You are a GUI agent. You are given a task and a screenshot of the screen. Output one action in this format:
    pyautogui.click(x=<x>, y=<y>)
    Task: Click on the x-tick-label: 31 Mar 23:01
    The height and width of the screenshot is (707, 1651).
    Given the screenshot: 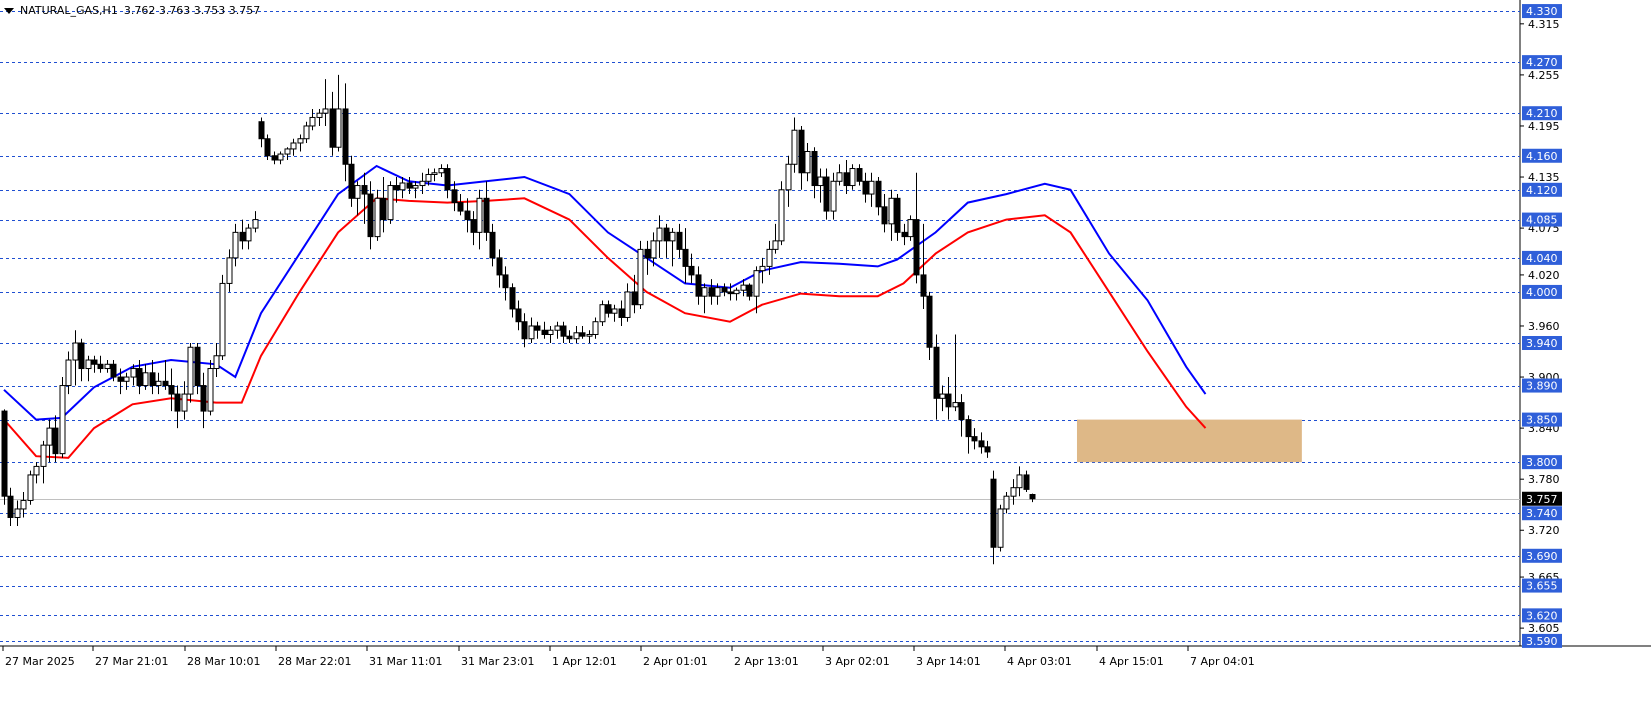 What is the action you would take?
    pyautogui.click(x=497, y=661)
    